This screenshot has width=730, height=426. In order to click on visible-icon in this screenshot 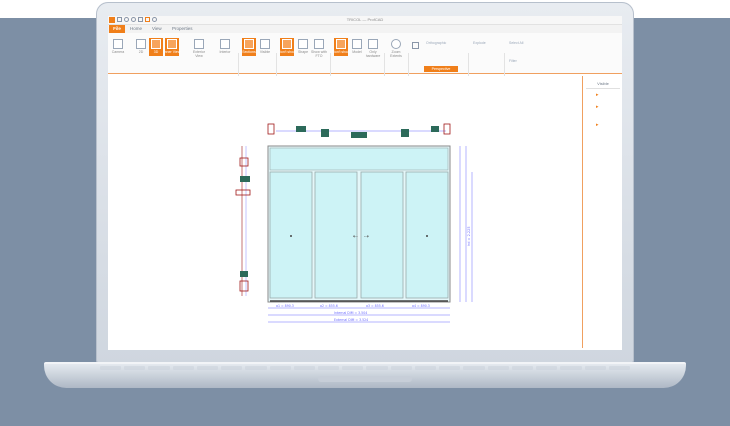, I will do `click(265, 44)`.